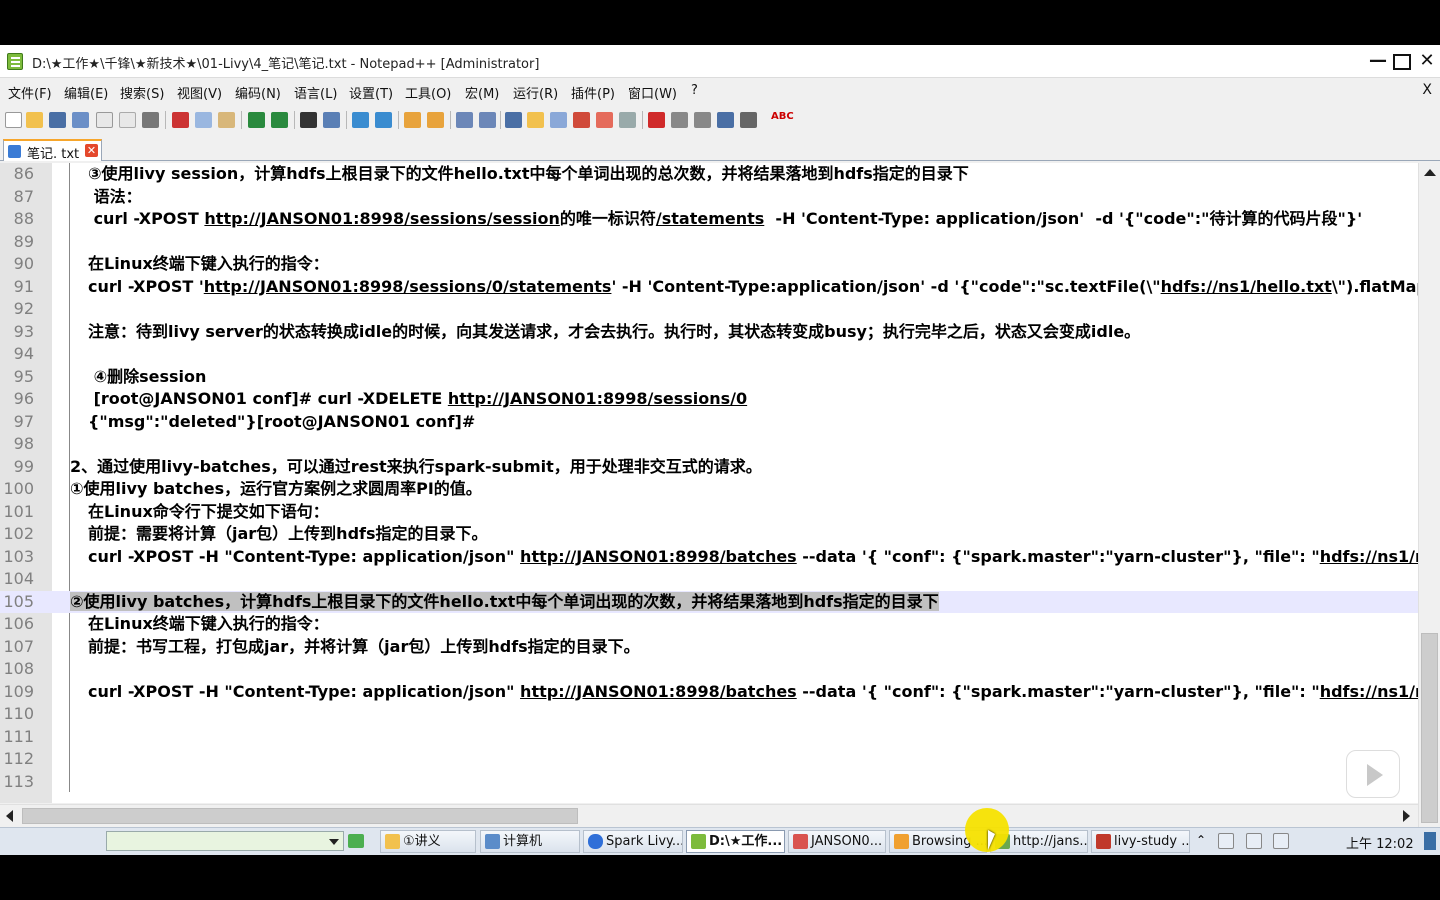 This screenshot has height=900, width=1440. I want to click on tab-close-icon: ✕, so click(91, 150).